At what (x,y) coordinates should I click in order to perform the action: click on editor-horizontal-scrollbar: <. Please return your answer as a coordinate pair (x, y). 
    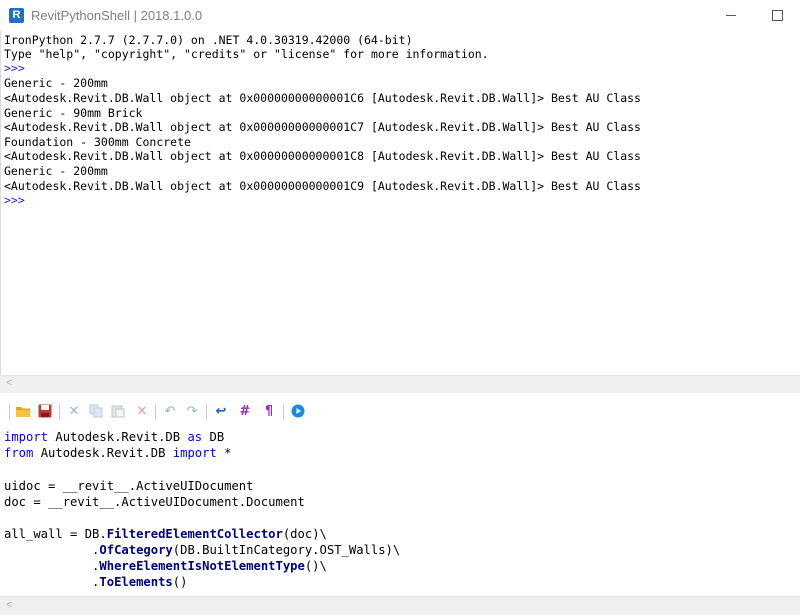
    Looking at the image, I should click on (400, 605).